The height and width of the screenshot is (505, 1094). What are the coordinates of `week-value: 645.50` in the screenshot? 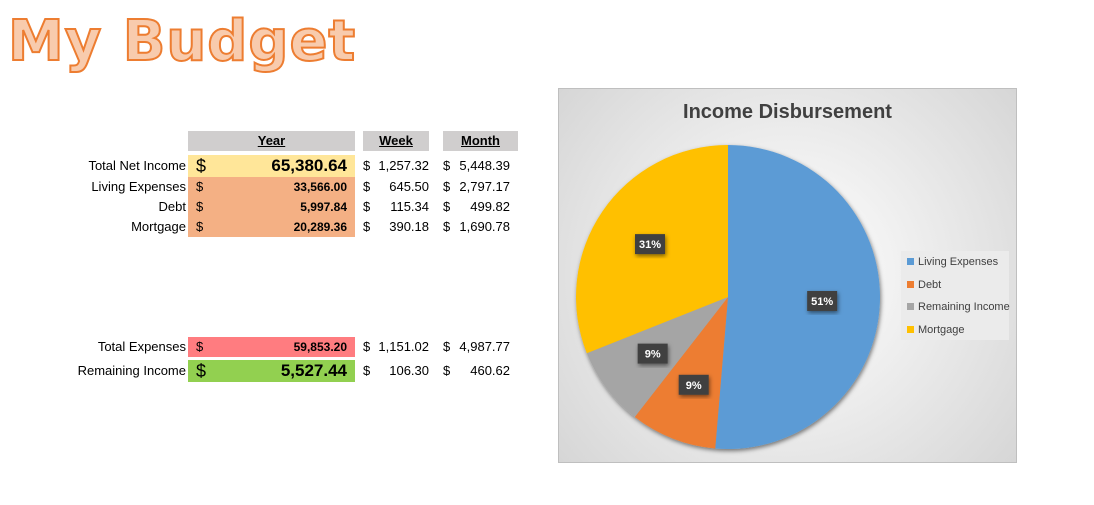 It's located at (409, 186).